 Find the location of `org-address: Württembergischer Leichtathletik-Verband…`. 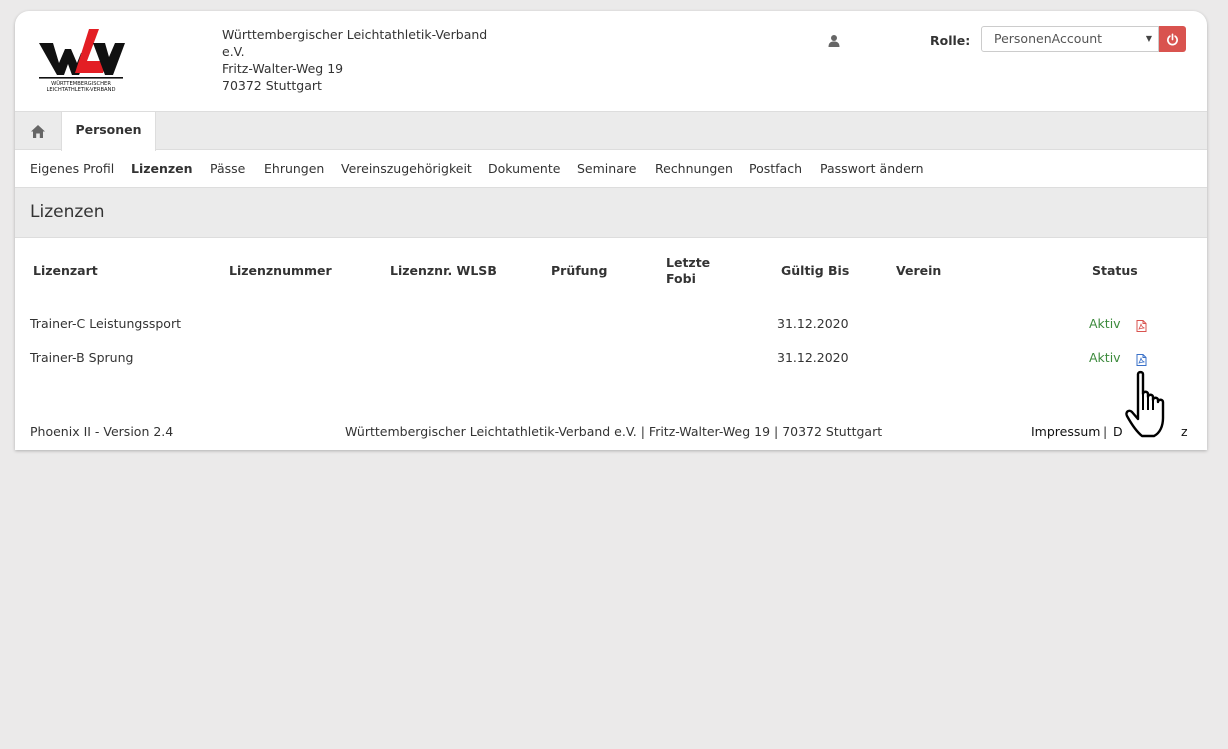

org-address: Württembergischer Leichtathletik-Verband… is located at coordinates (354, 60).